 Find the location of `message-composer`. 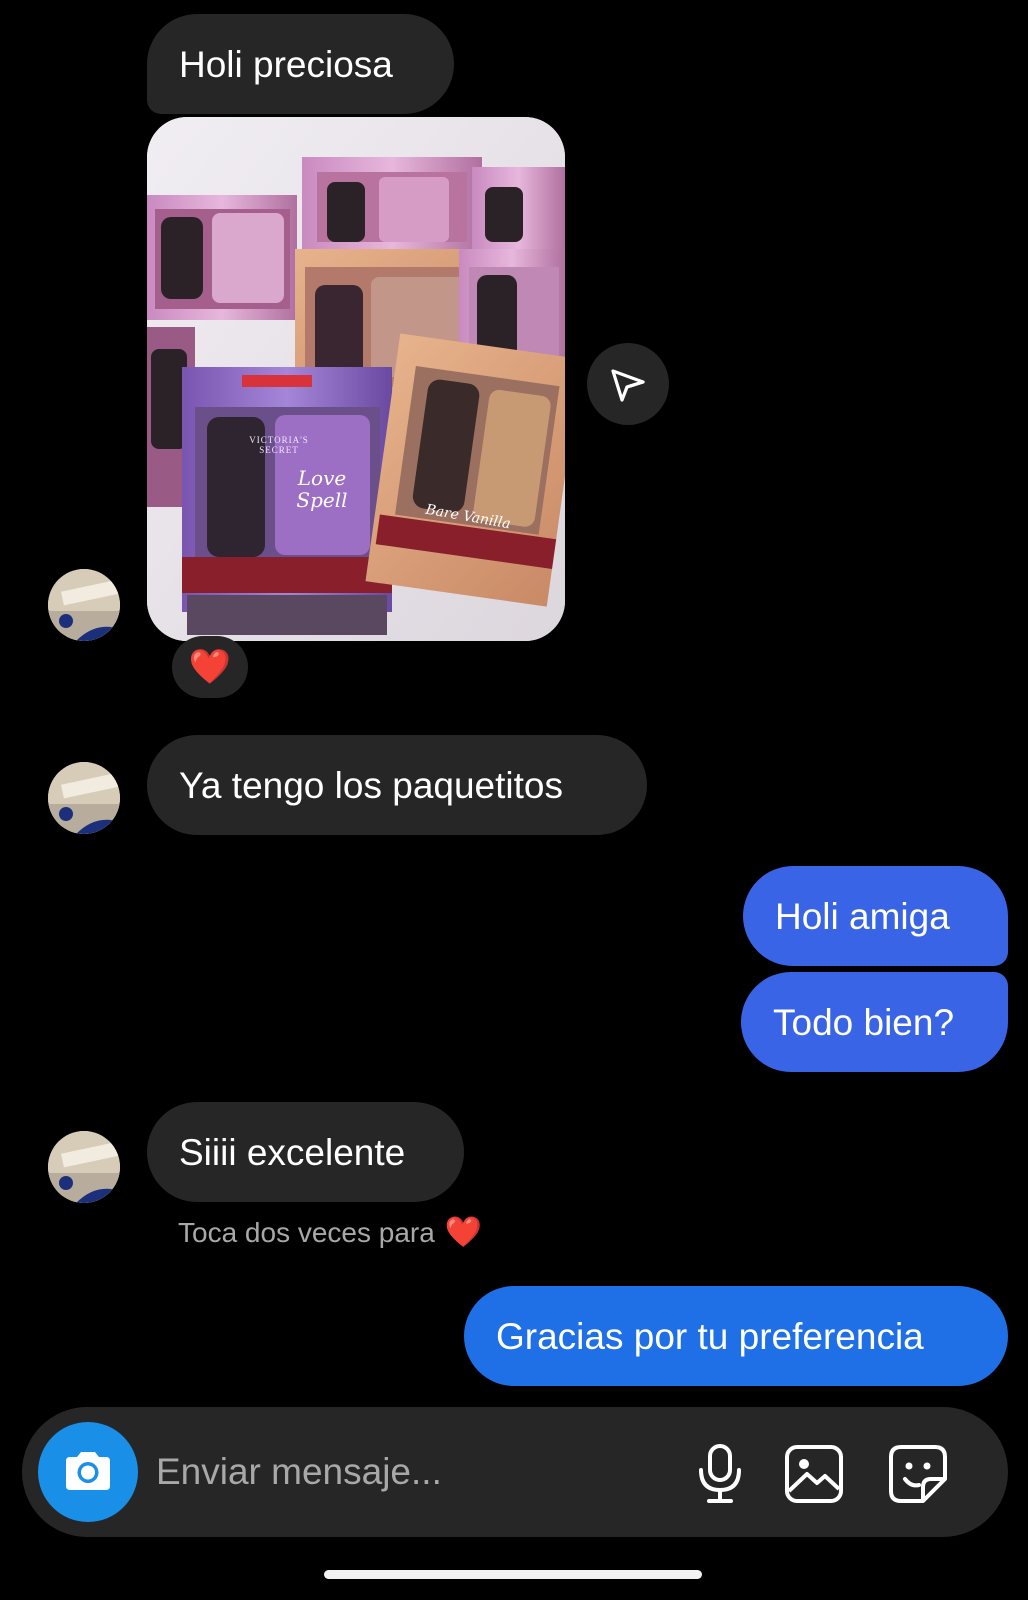

message-composer is located at coordinates (515, 1472).